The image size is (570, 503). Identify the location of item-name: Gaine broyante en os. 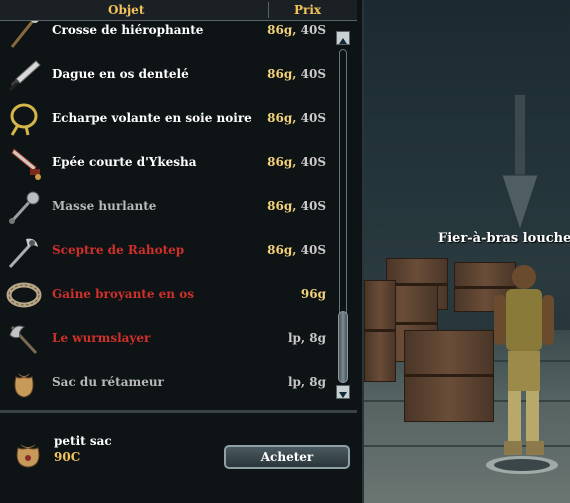
(123, 294).